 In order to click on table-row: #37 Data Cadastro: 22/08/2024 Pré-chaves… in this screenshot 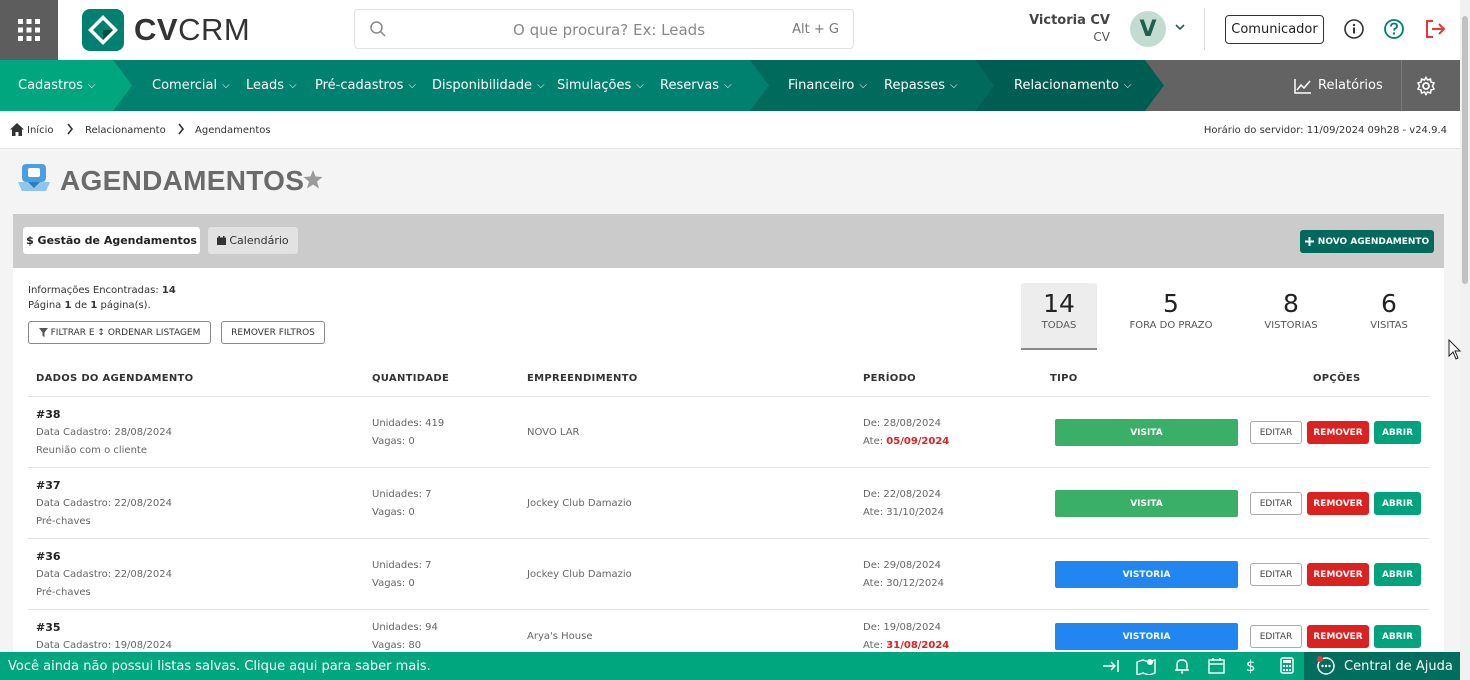, I will do `click(728, 503)`.